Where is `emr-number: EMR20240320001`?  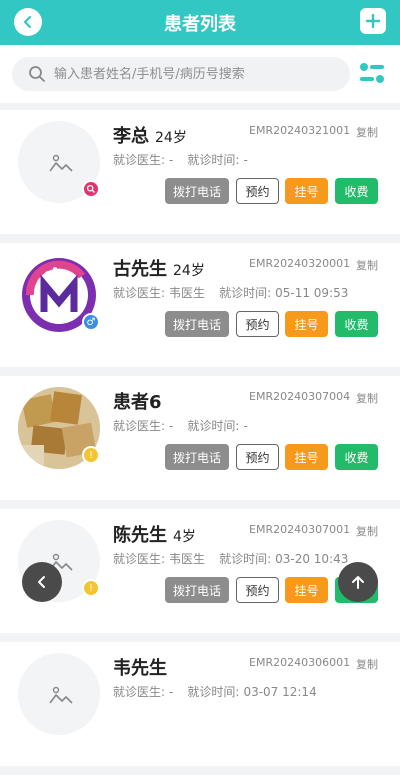 emr-number: EMR20240320001 is located at coordinates (300, 263).